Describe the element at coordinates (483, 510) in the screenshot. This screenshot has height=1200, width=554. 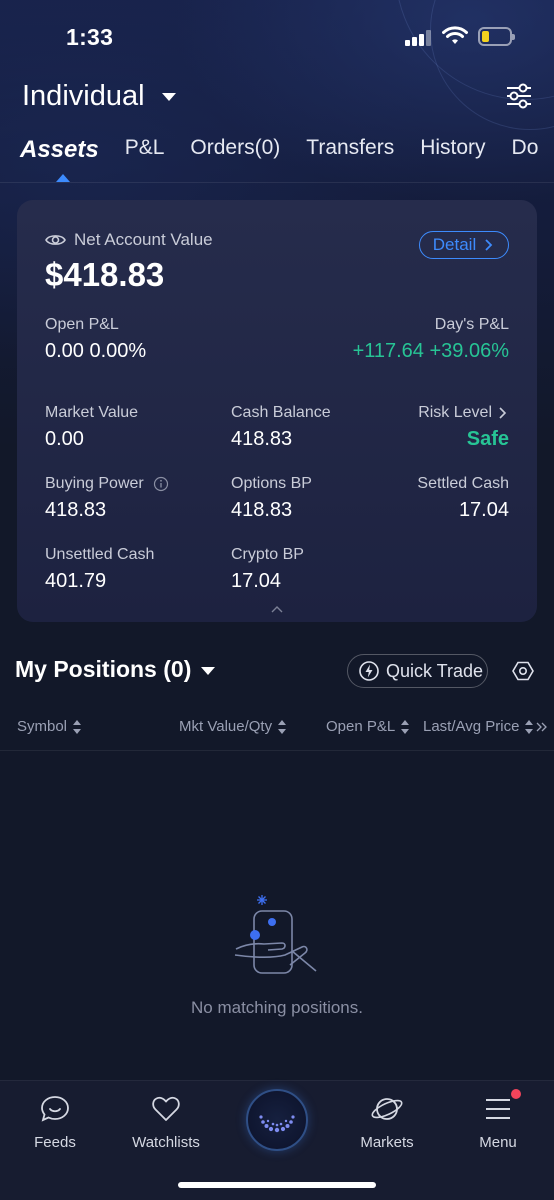
I see `settled-cash-value: 17.04` at that location.